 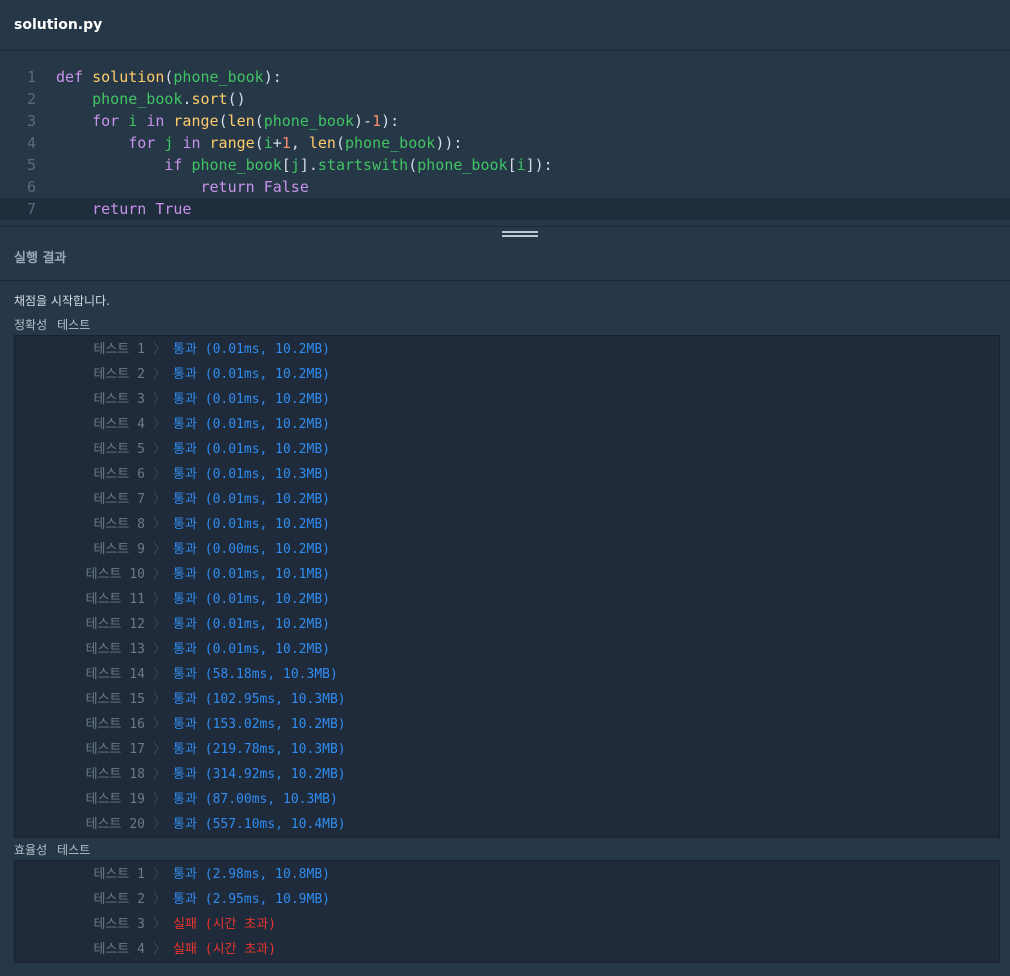 I want to click on test-result-row: 테스트 2 〉 통과 (0.01ms, 10.2MB), so click(x=507, y=374).